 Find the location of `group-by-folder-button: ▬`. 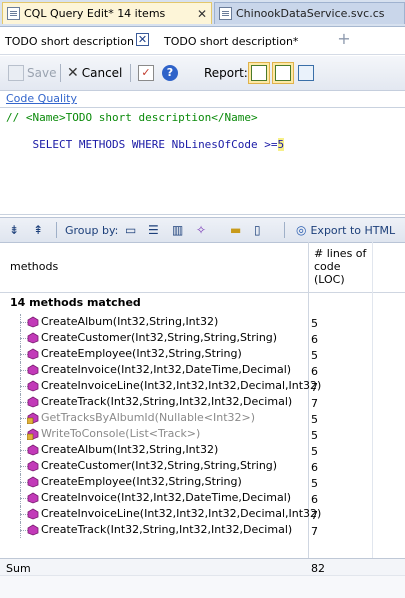

group-by-folder-button: ▬ is located at coordinates (235, 230).